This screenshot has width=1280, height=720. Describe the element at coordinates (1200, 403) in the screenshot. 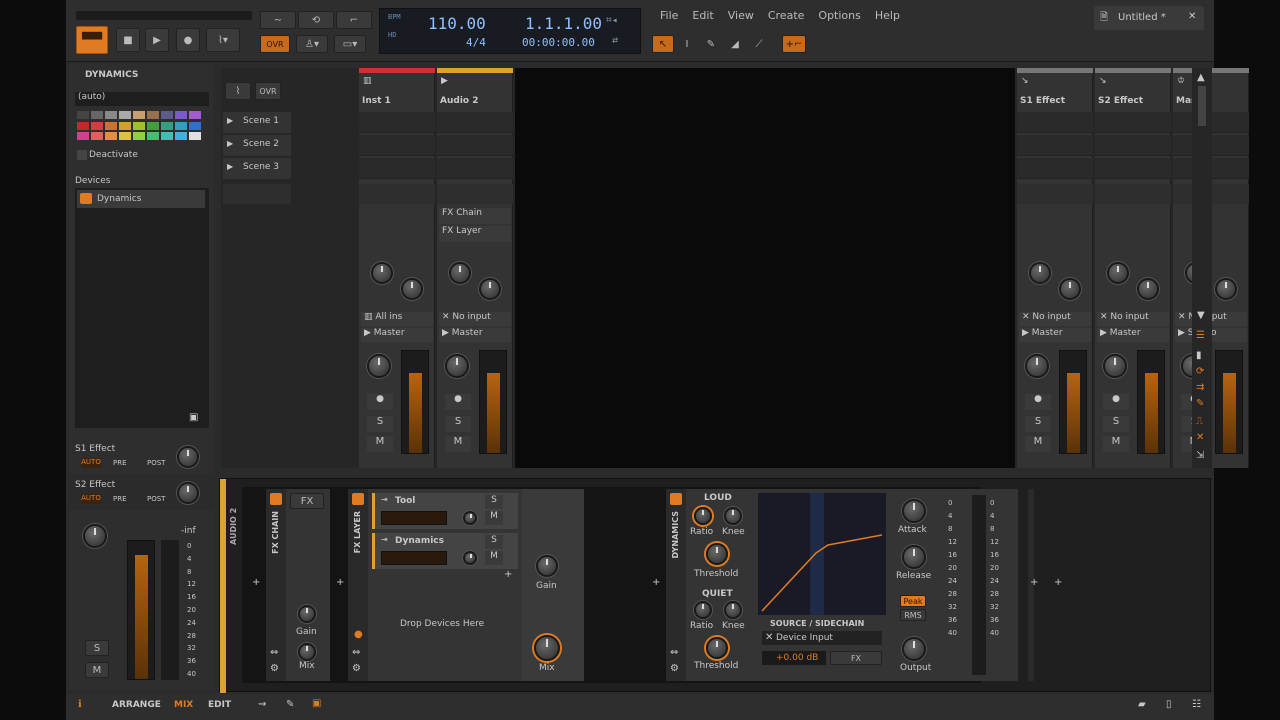

I see `fx-icon: ✎` at that location.